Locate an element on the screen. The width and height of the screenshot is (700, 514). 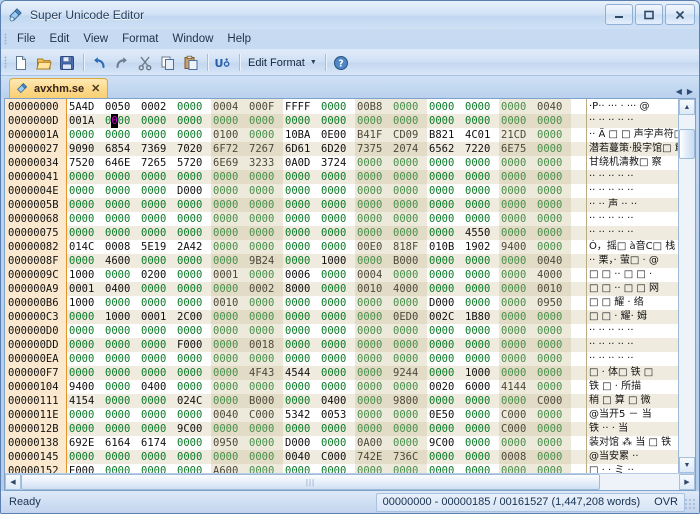
hex-cell: 4144 is located at coordinates (517, 387).